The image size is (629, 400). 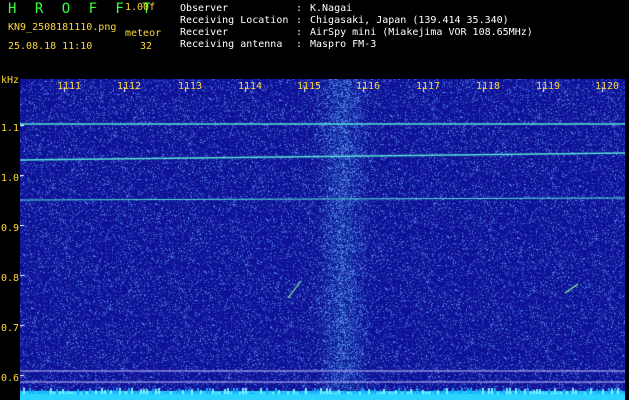 What do you see at coordinates (488, 86) in the screenshot?
I see `time-tick-1118: 1118` at bounding box center [488, 86].